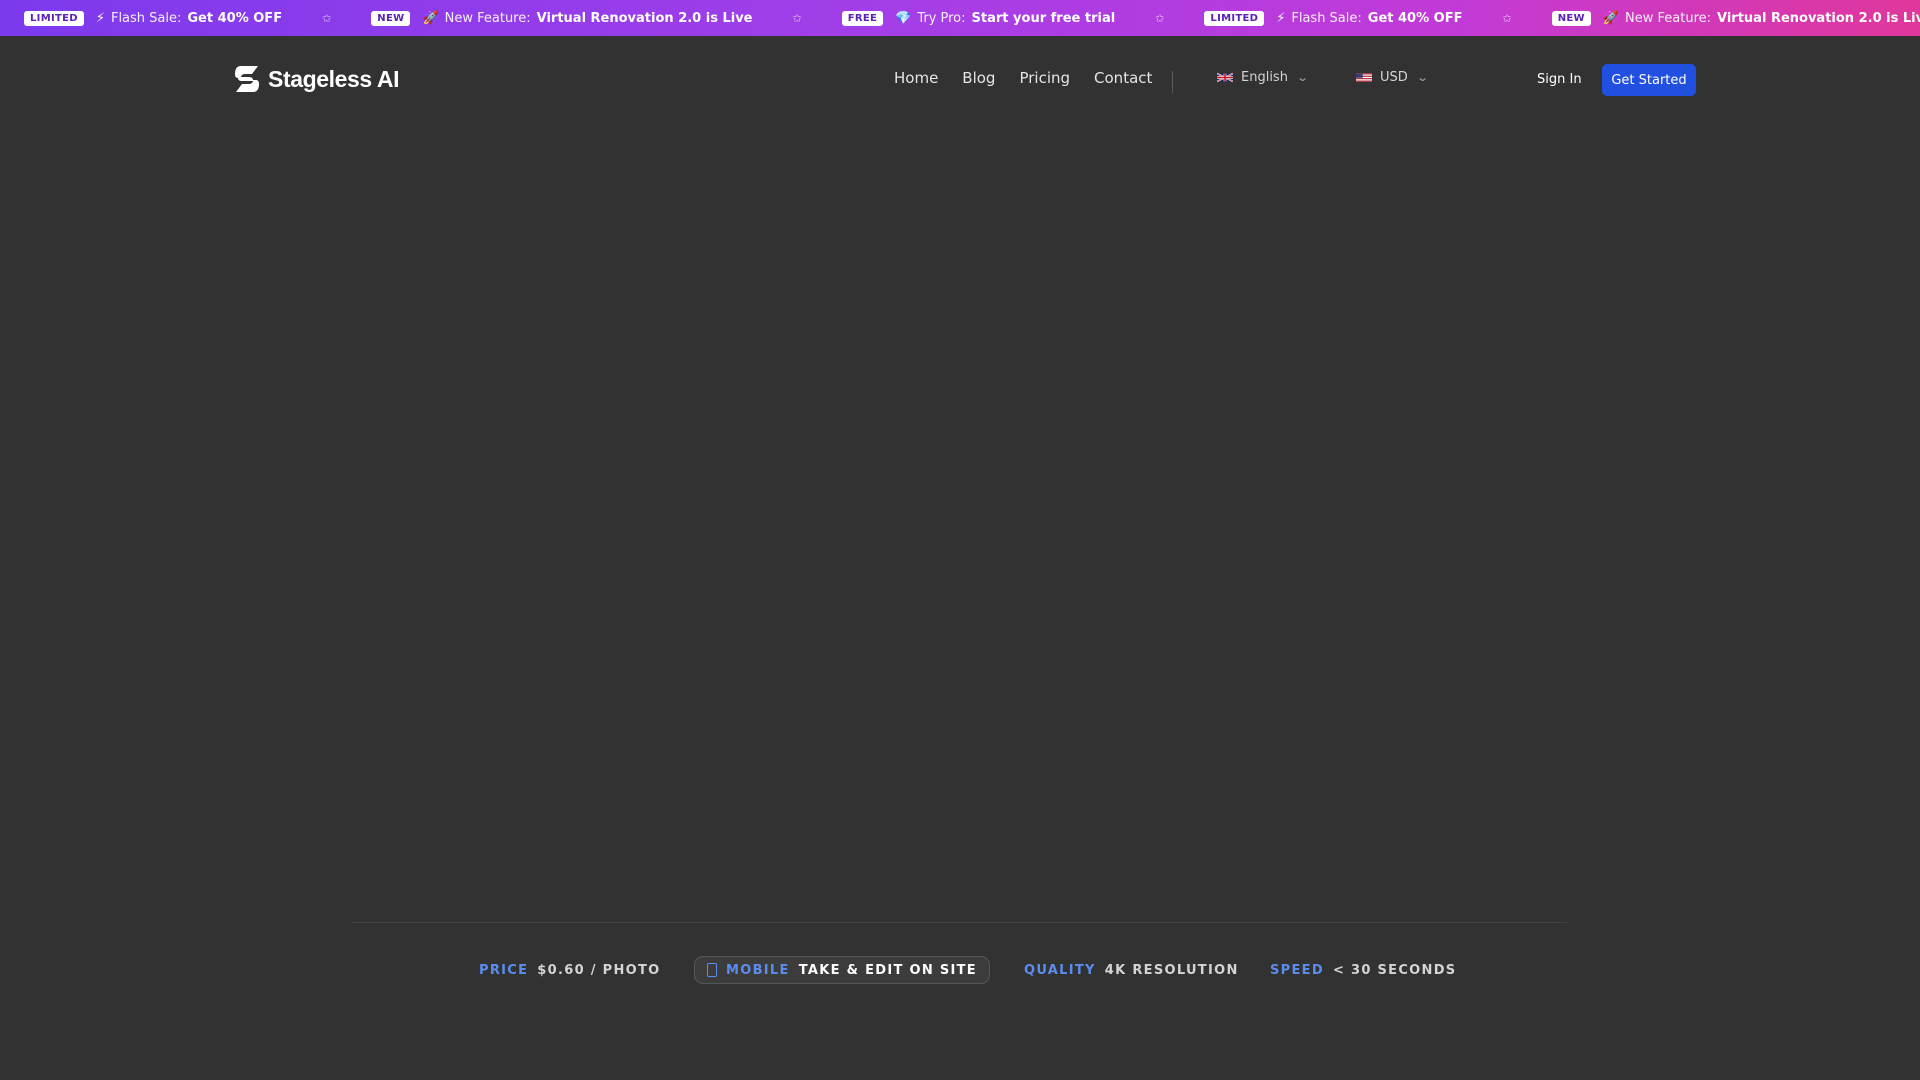 The width and height of the screenshot is (1920, 1080). I want to click on stat-value: < 30 SECONDS, so click(1394, 970).